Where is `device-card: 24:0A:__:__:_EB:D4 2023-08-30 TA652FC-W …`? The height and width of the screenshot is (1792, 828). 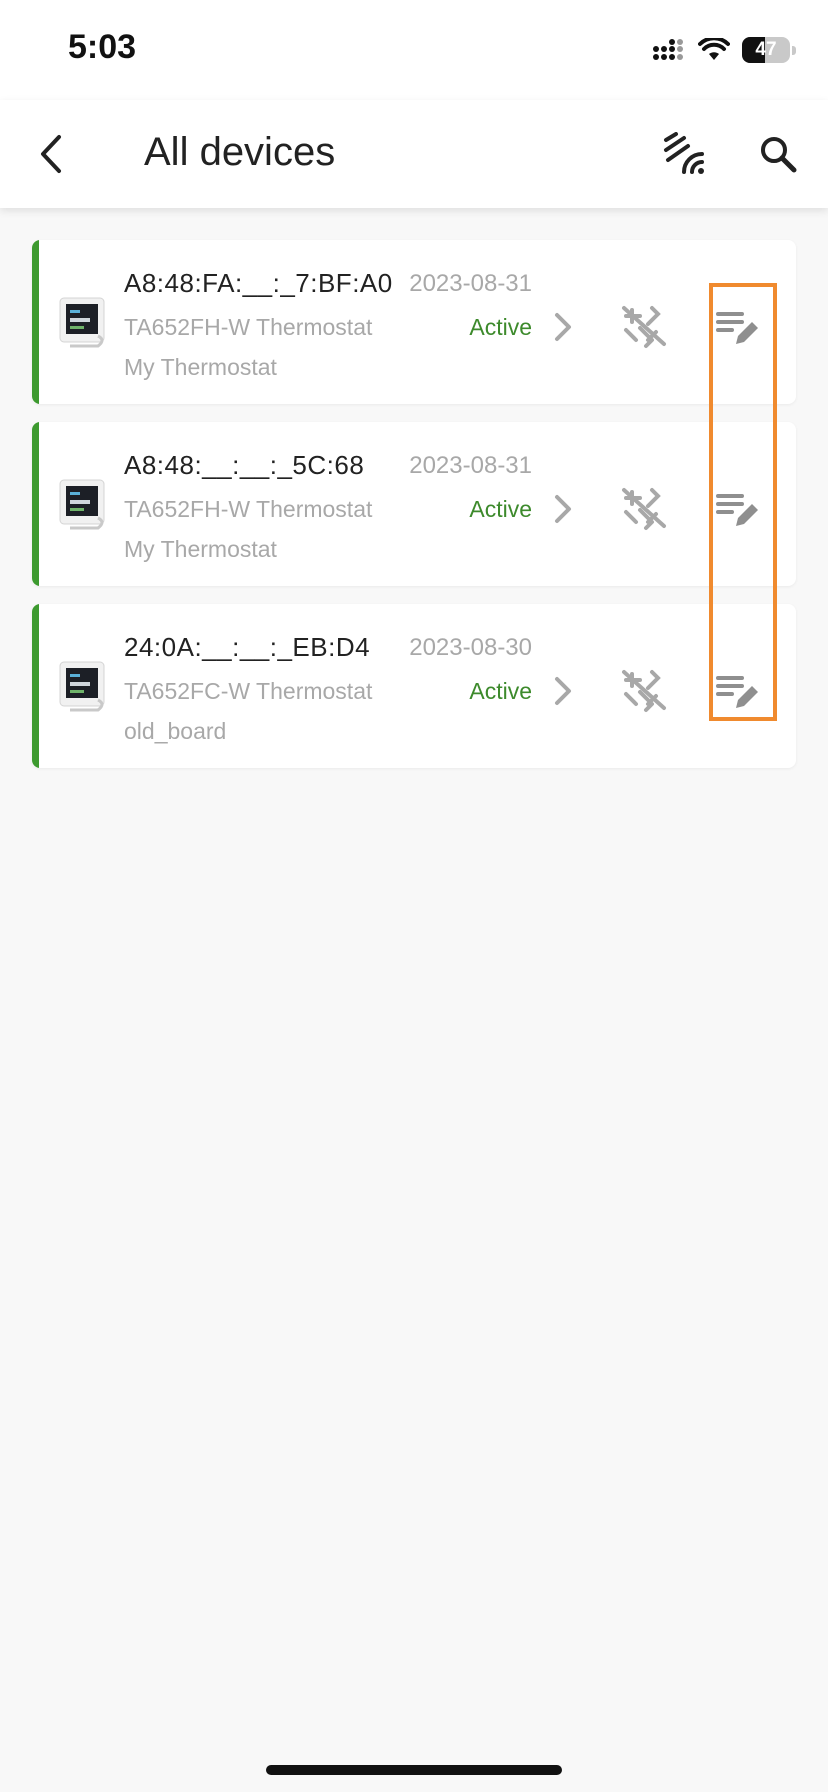
device-card: 24:0A:__:__:_EB:D4 2023-08-30 TA652FC-W … is located at coordinates (414, 686).